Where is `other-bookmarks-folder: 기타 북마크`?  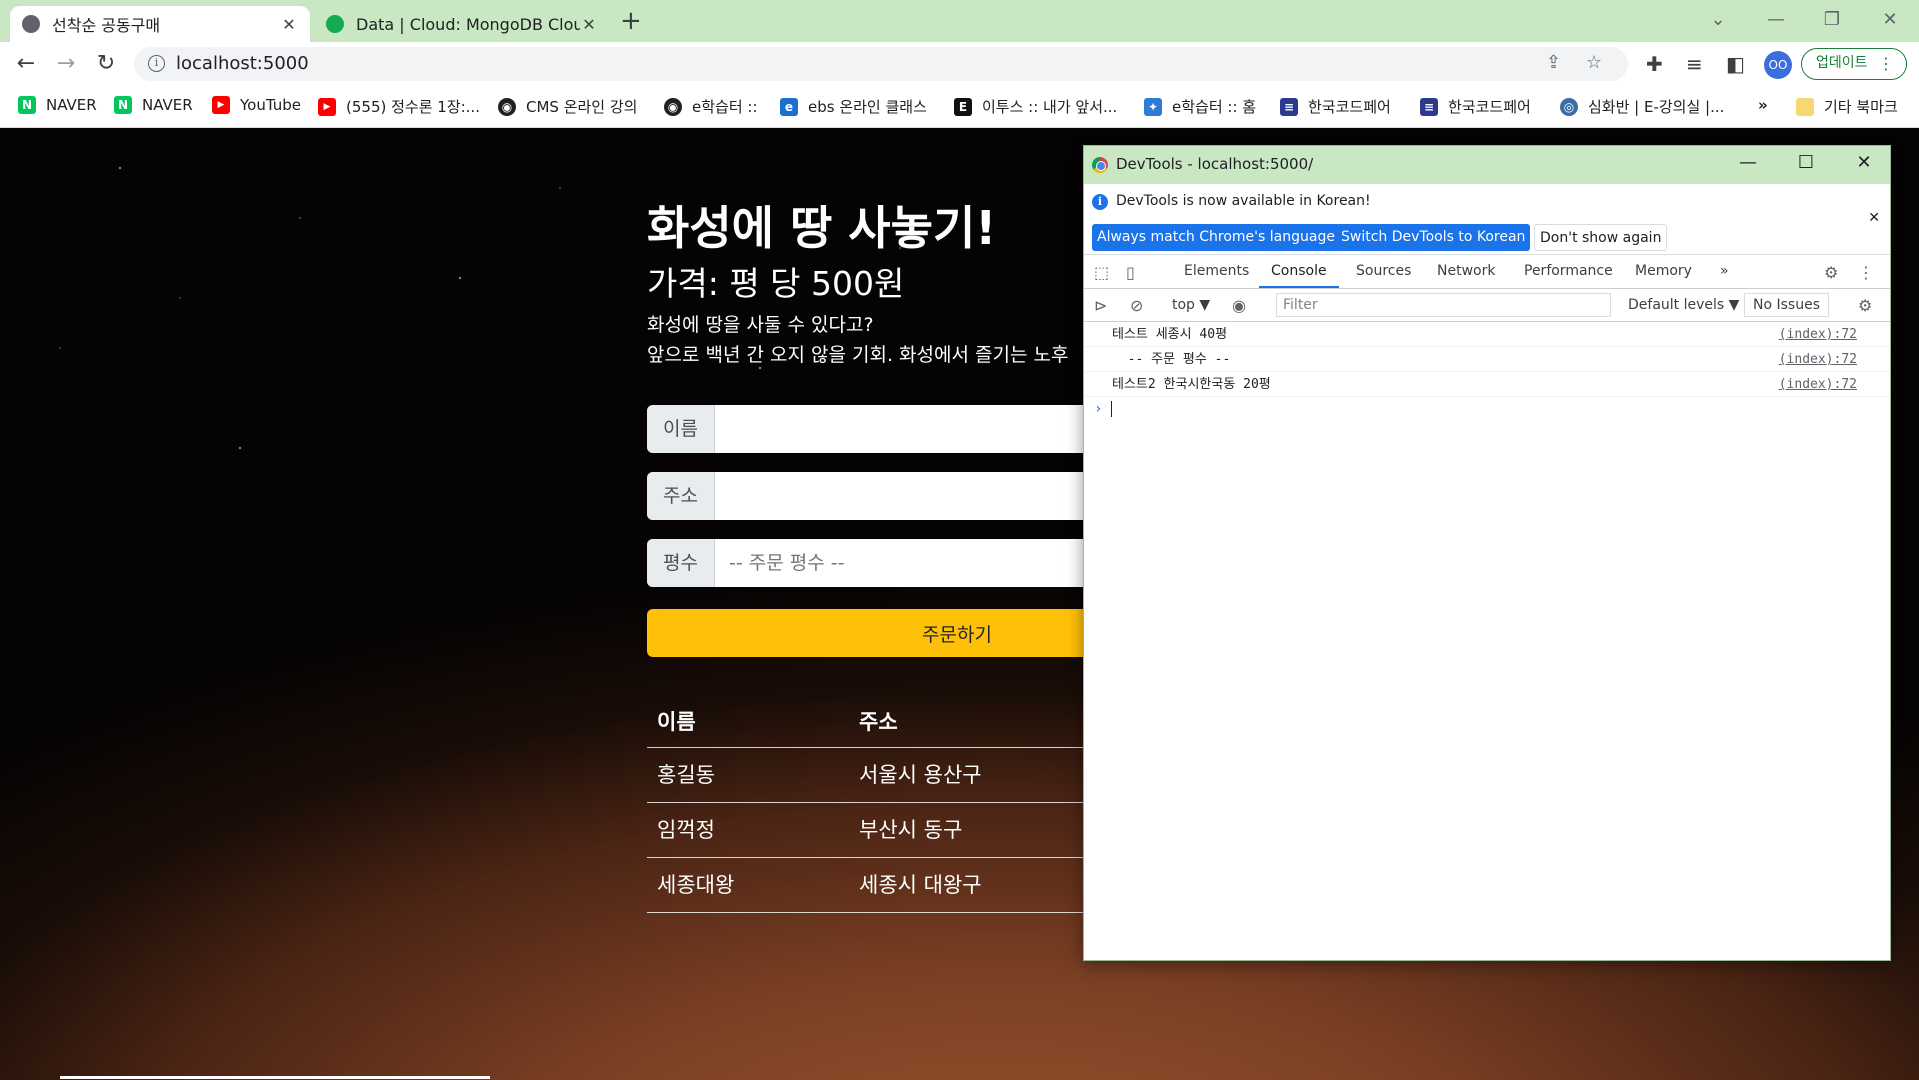 other-bookmarks-folder: 기타 북마크 is located at coordinates (1847, 106).